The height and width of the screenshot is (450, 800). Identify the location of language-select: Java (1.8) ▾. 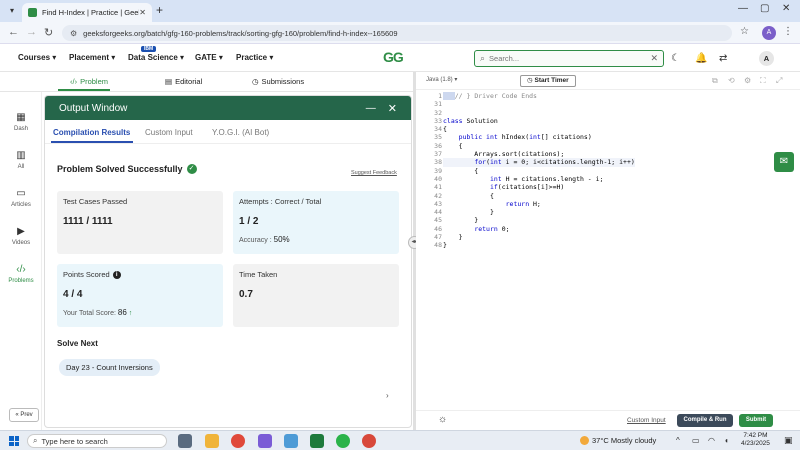
(441, 79).